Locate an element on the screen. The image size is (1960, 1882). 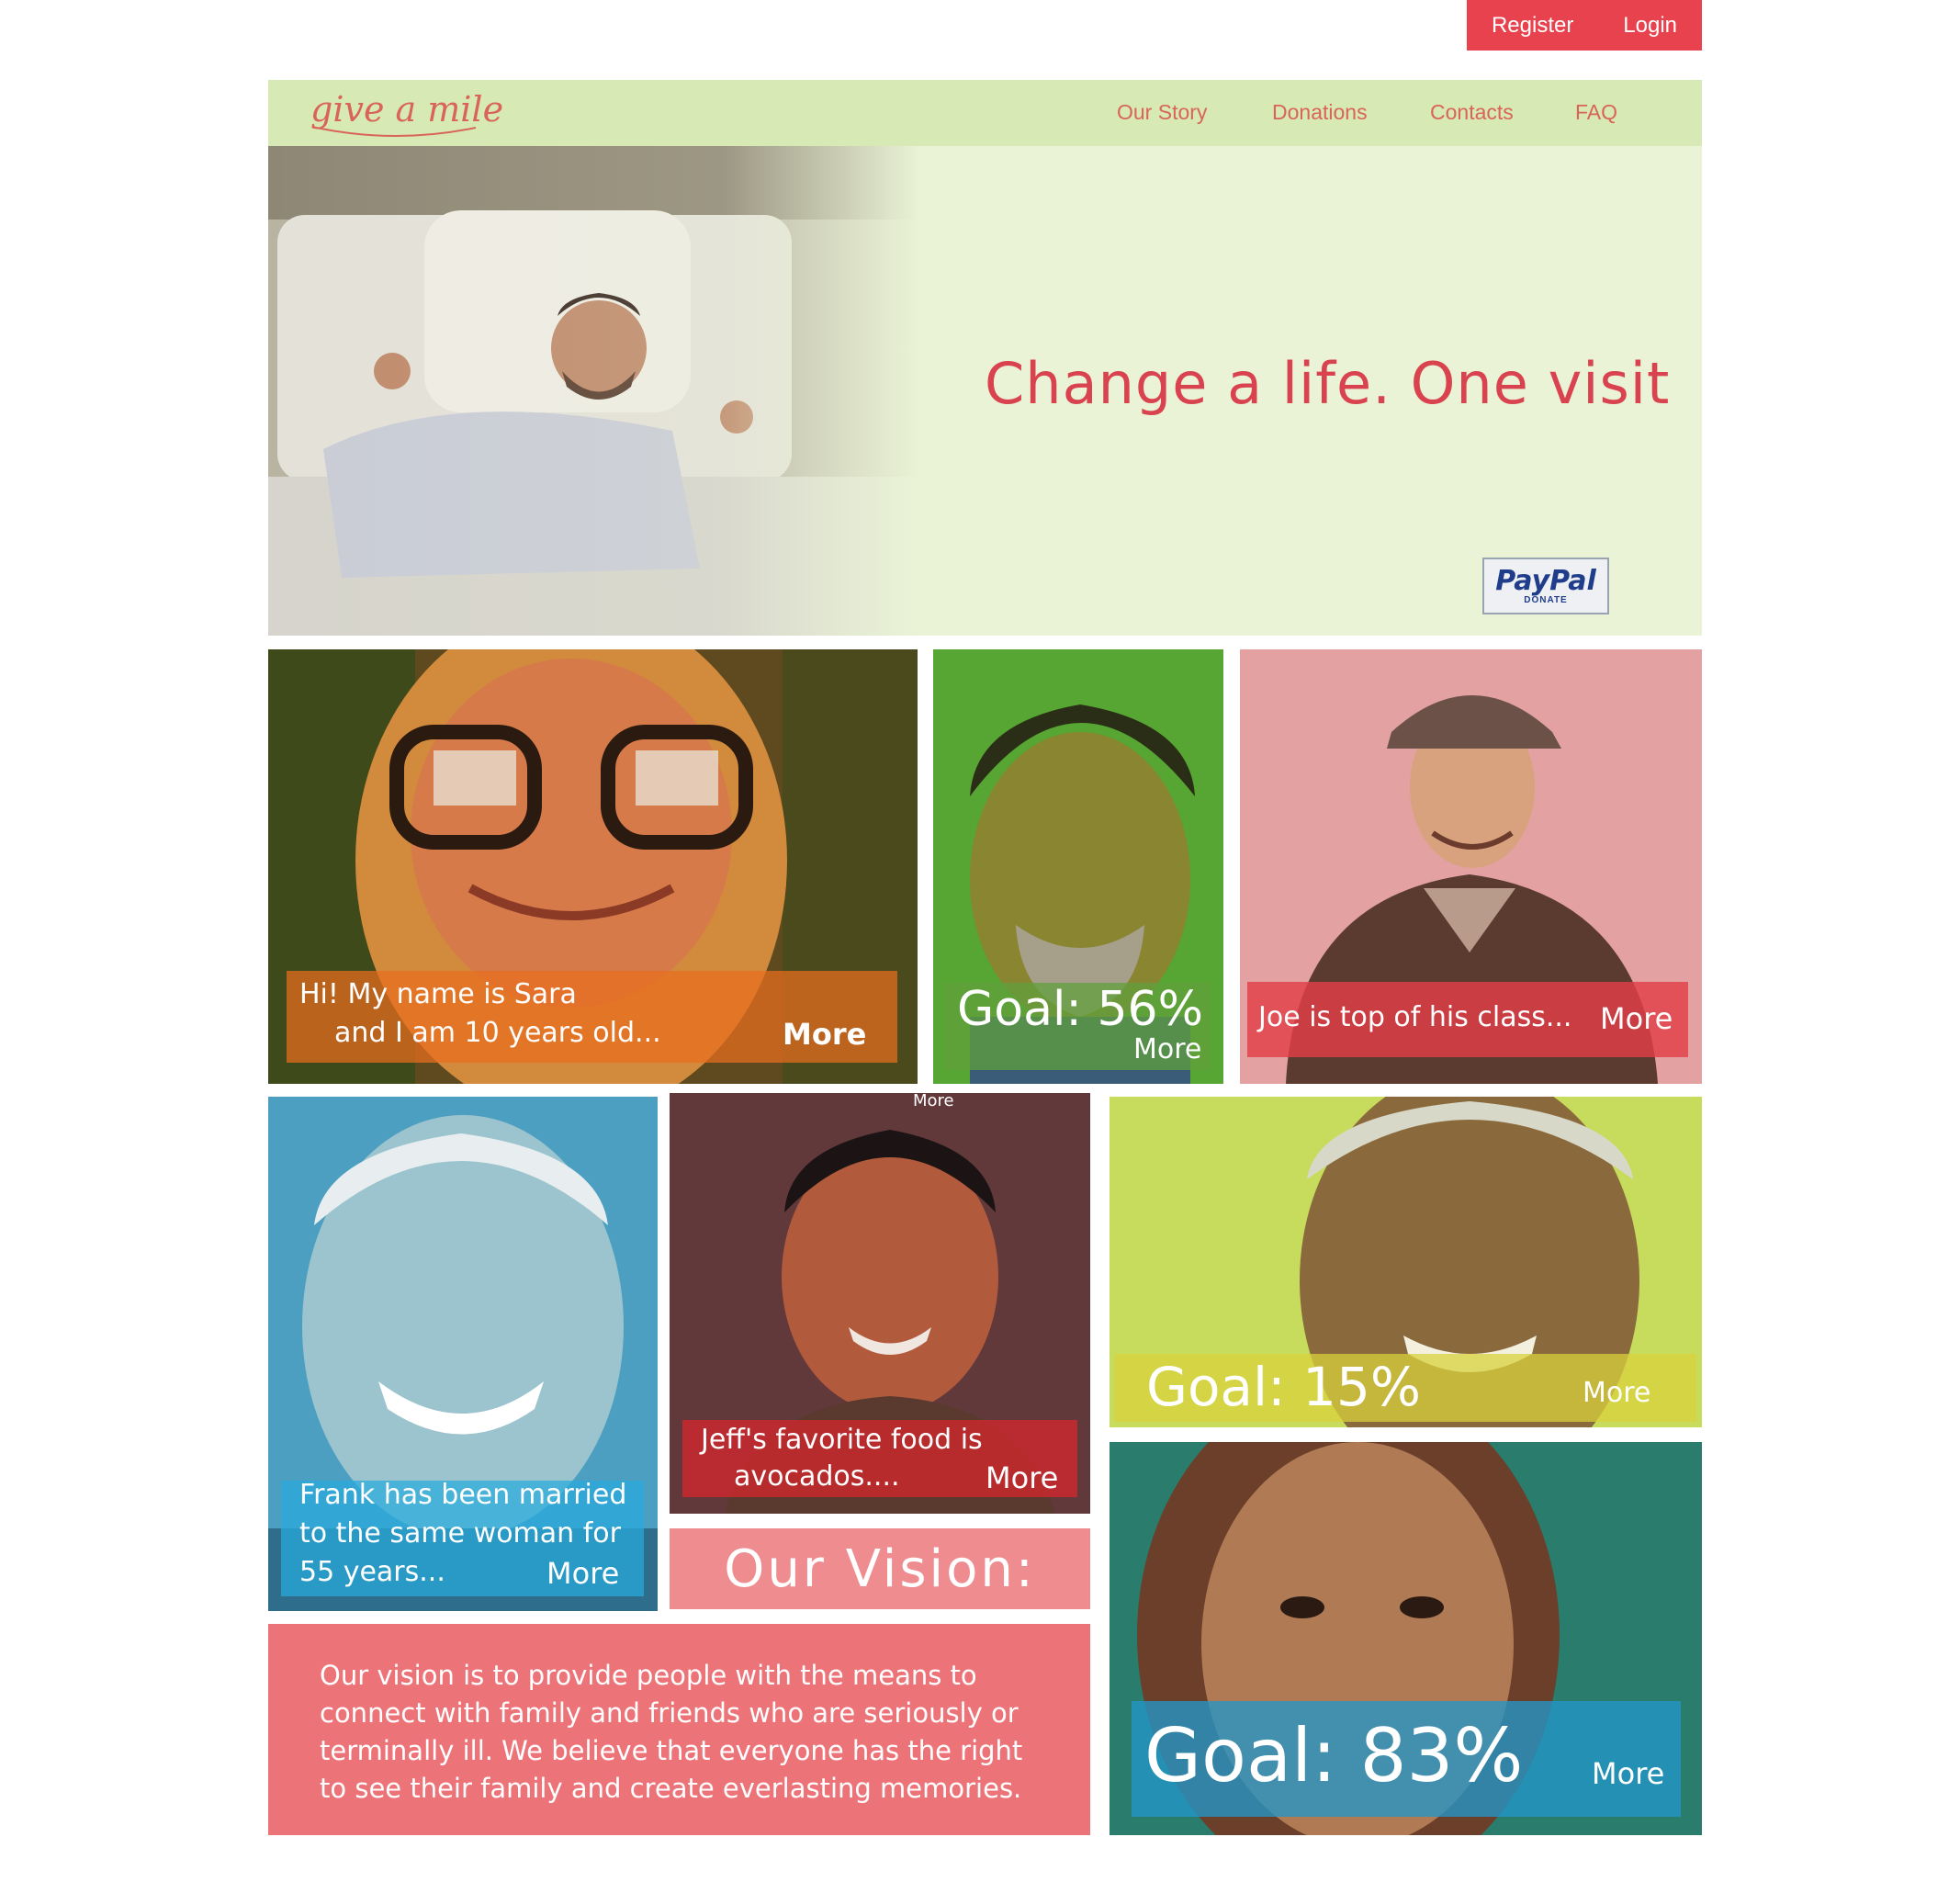
register-link: Register is located at coordinates (1532, 26).